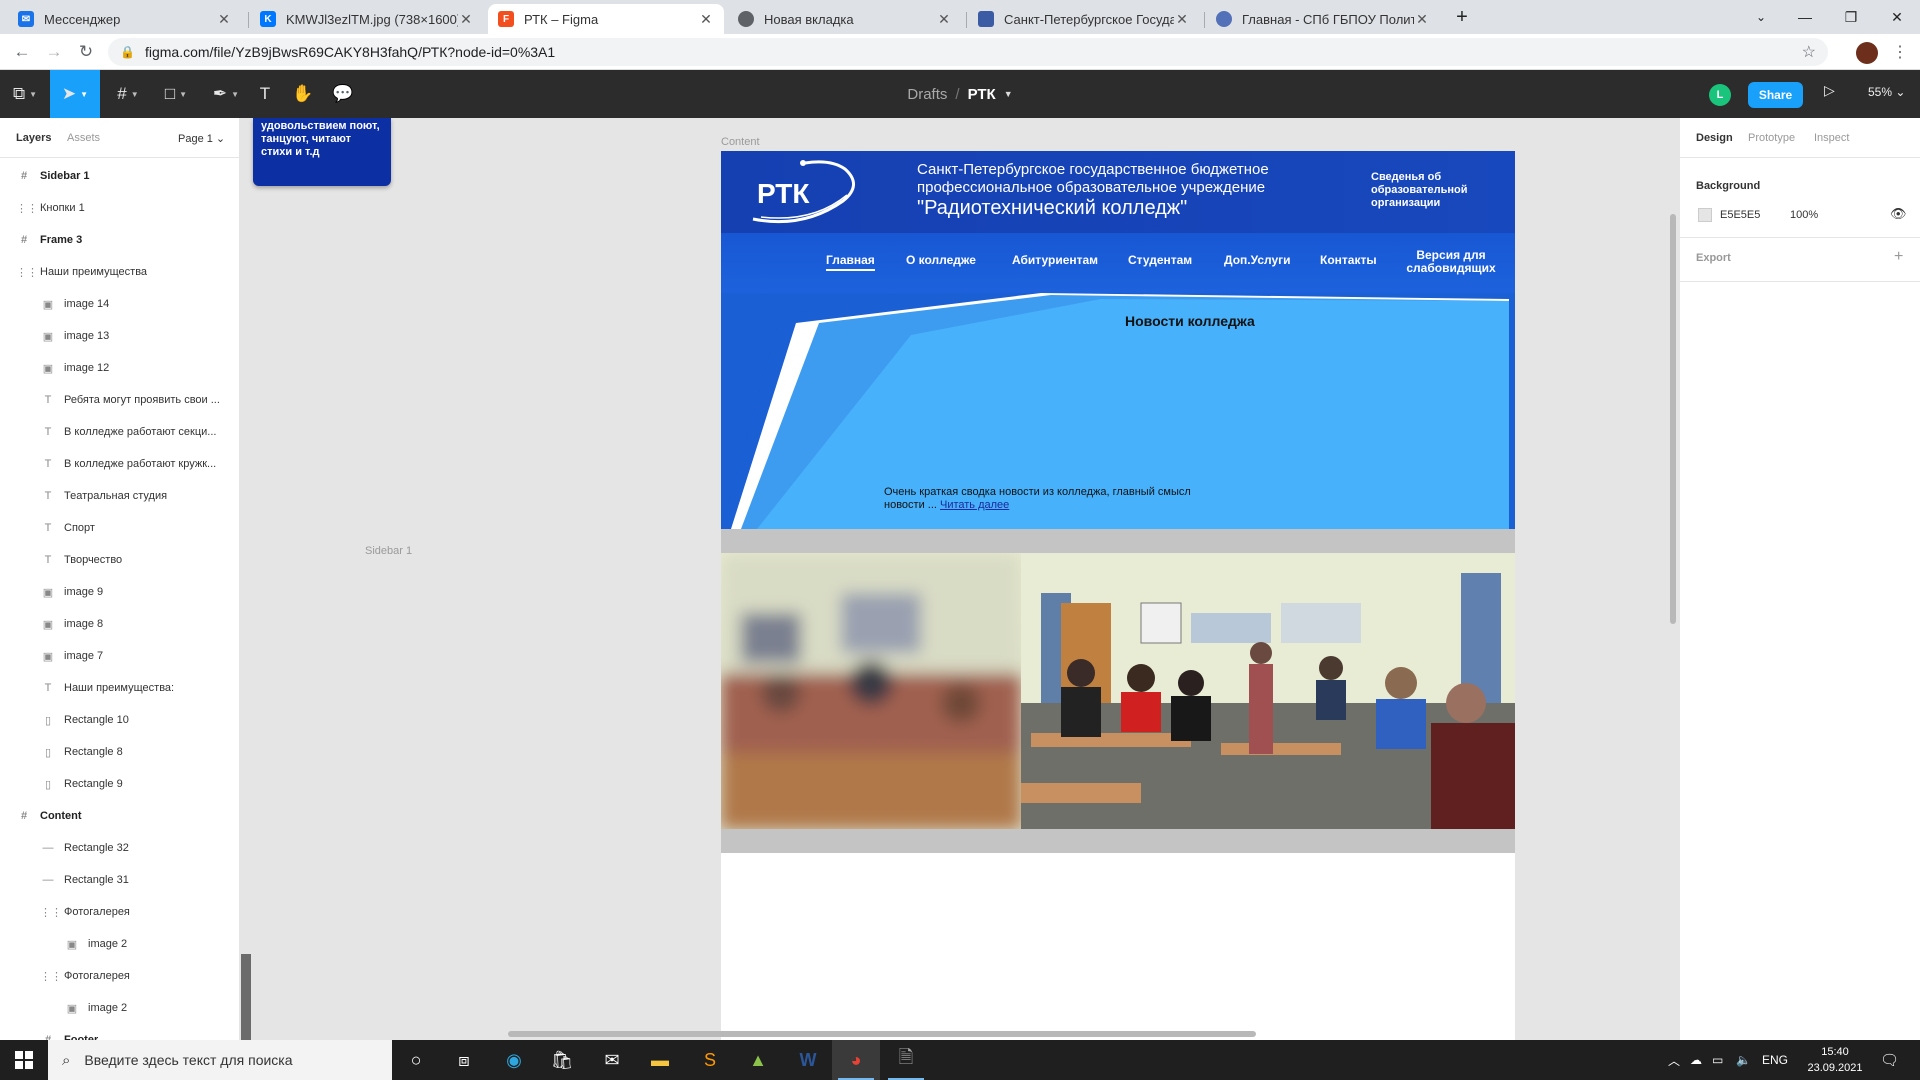  I want to click on background-swatch, so click(1705, 215).